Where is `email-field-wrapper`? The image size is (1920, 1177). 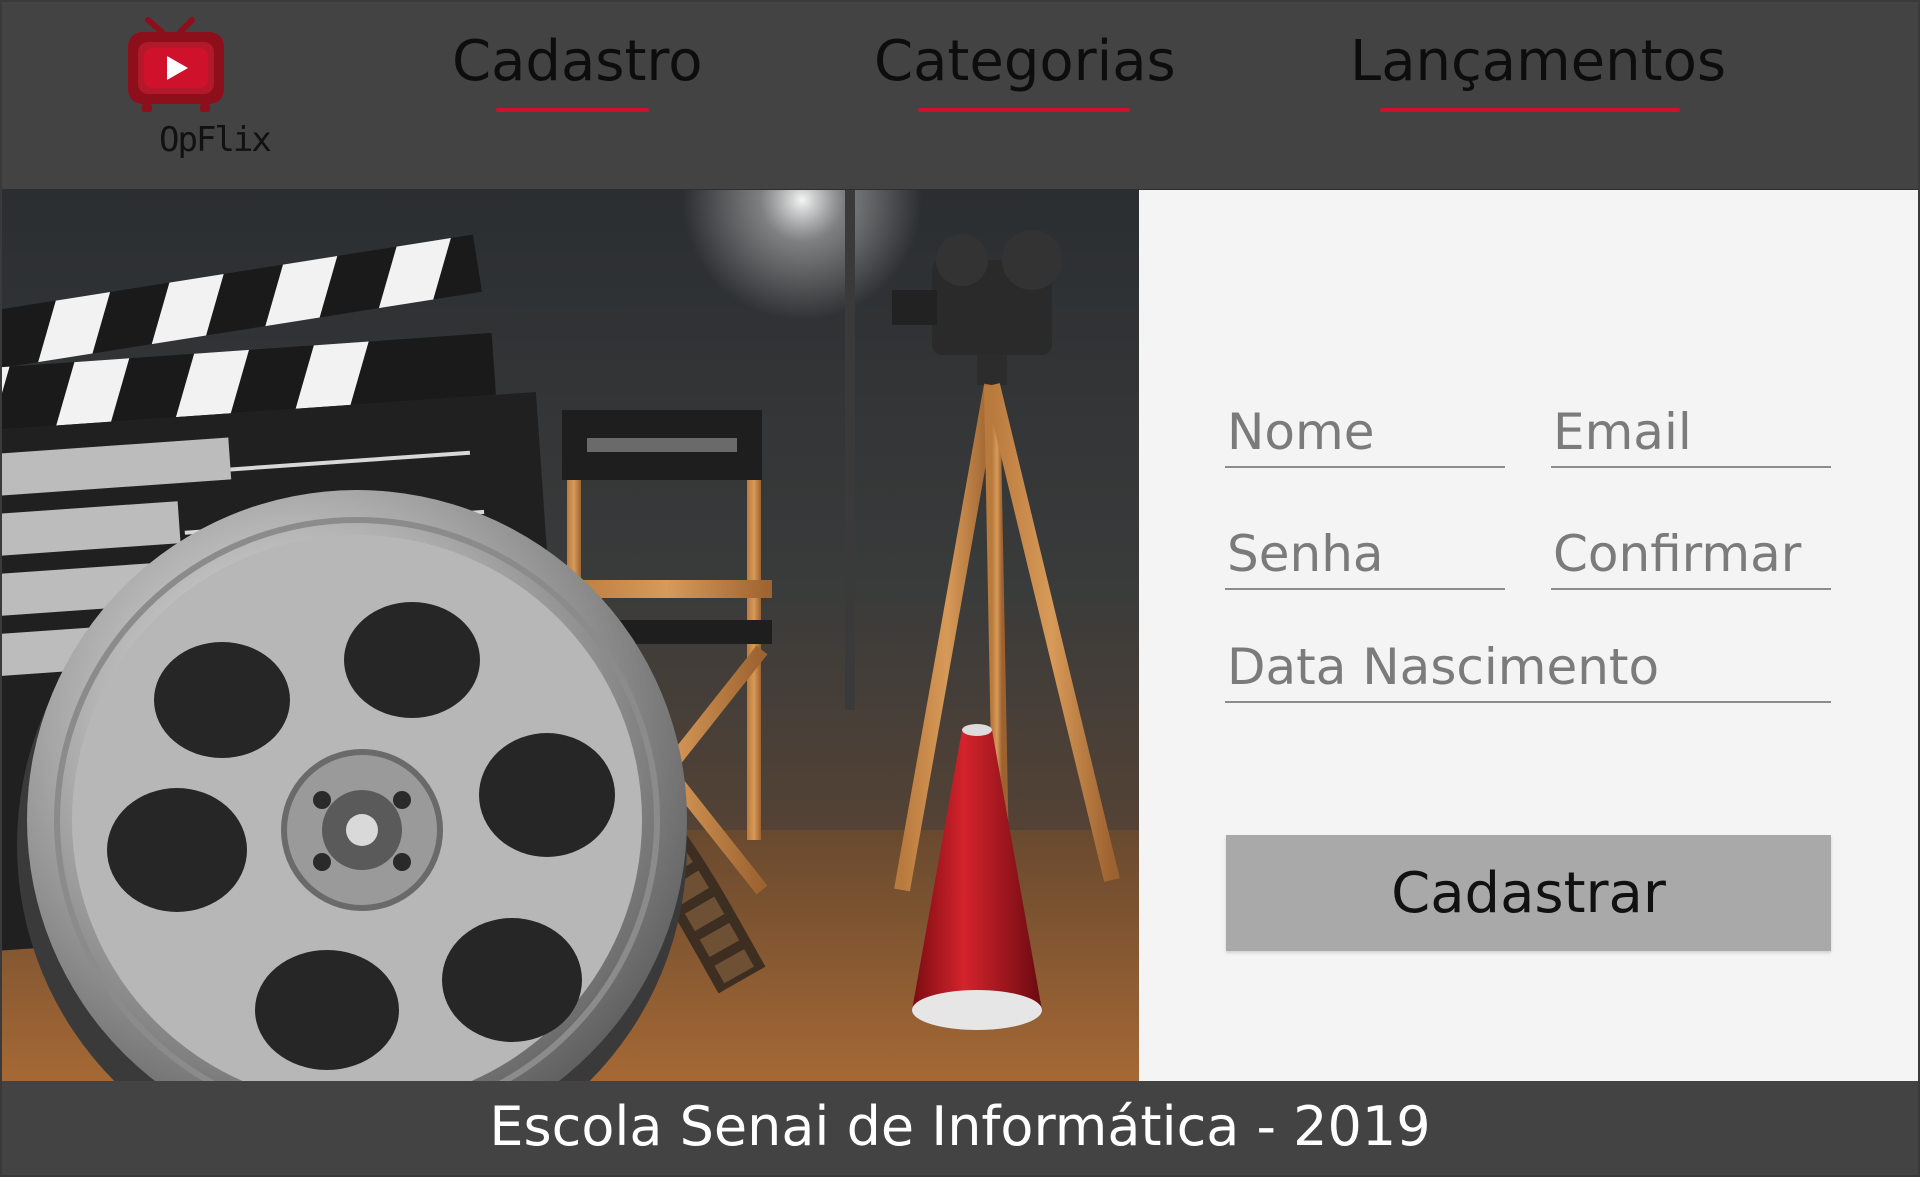
email-field-wrapper is located at coordinates (1691, 433).